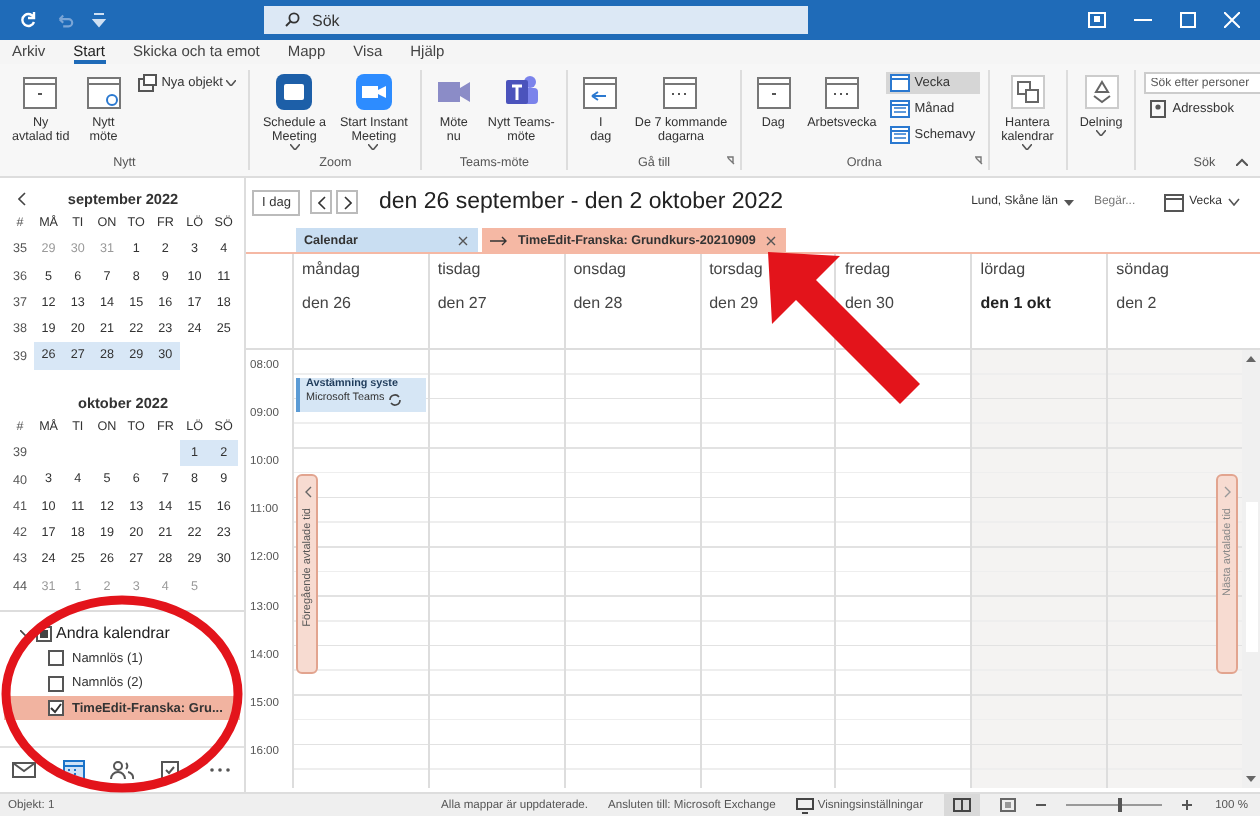 This screenshot has height=816, width=1260. Describe the element at coordinates (332, 269) in the screenshot. I see `weekday-name: måndag` at that location.